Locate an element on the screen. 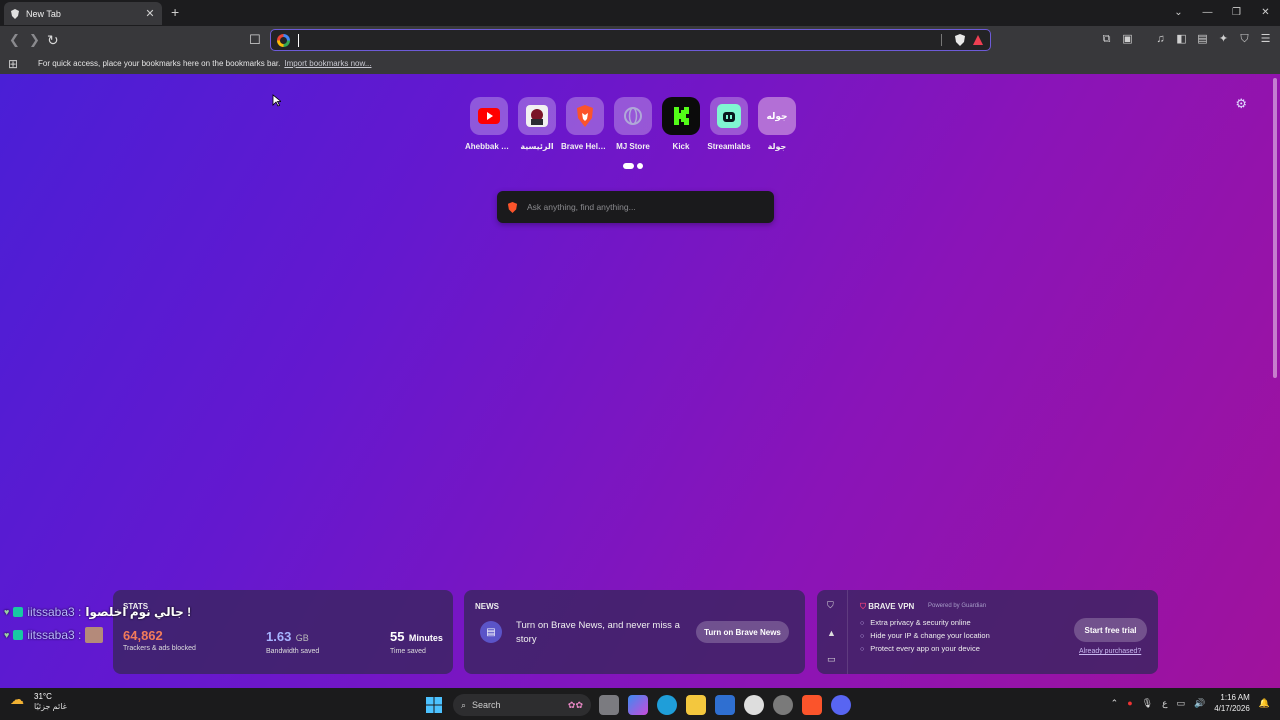 The width and height of the screenshot is (1280, 720). time-unit: Minutes is located at coordinates (425, 638).